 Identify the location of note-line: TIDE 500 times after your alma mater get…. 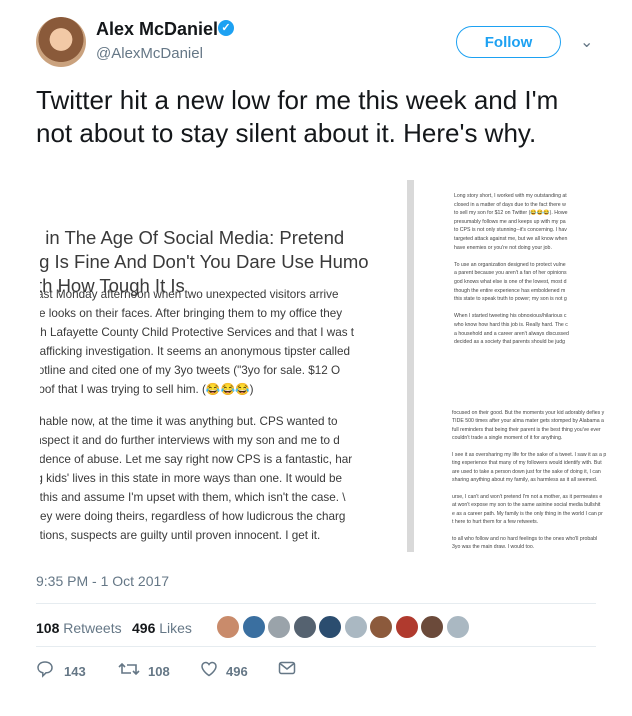
(528, 421).